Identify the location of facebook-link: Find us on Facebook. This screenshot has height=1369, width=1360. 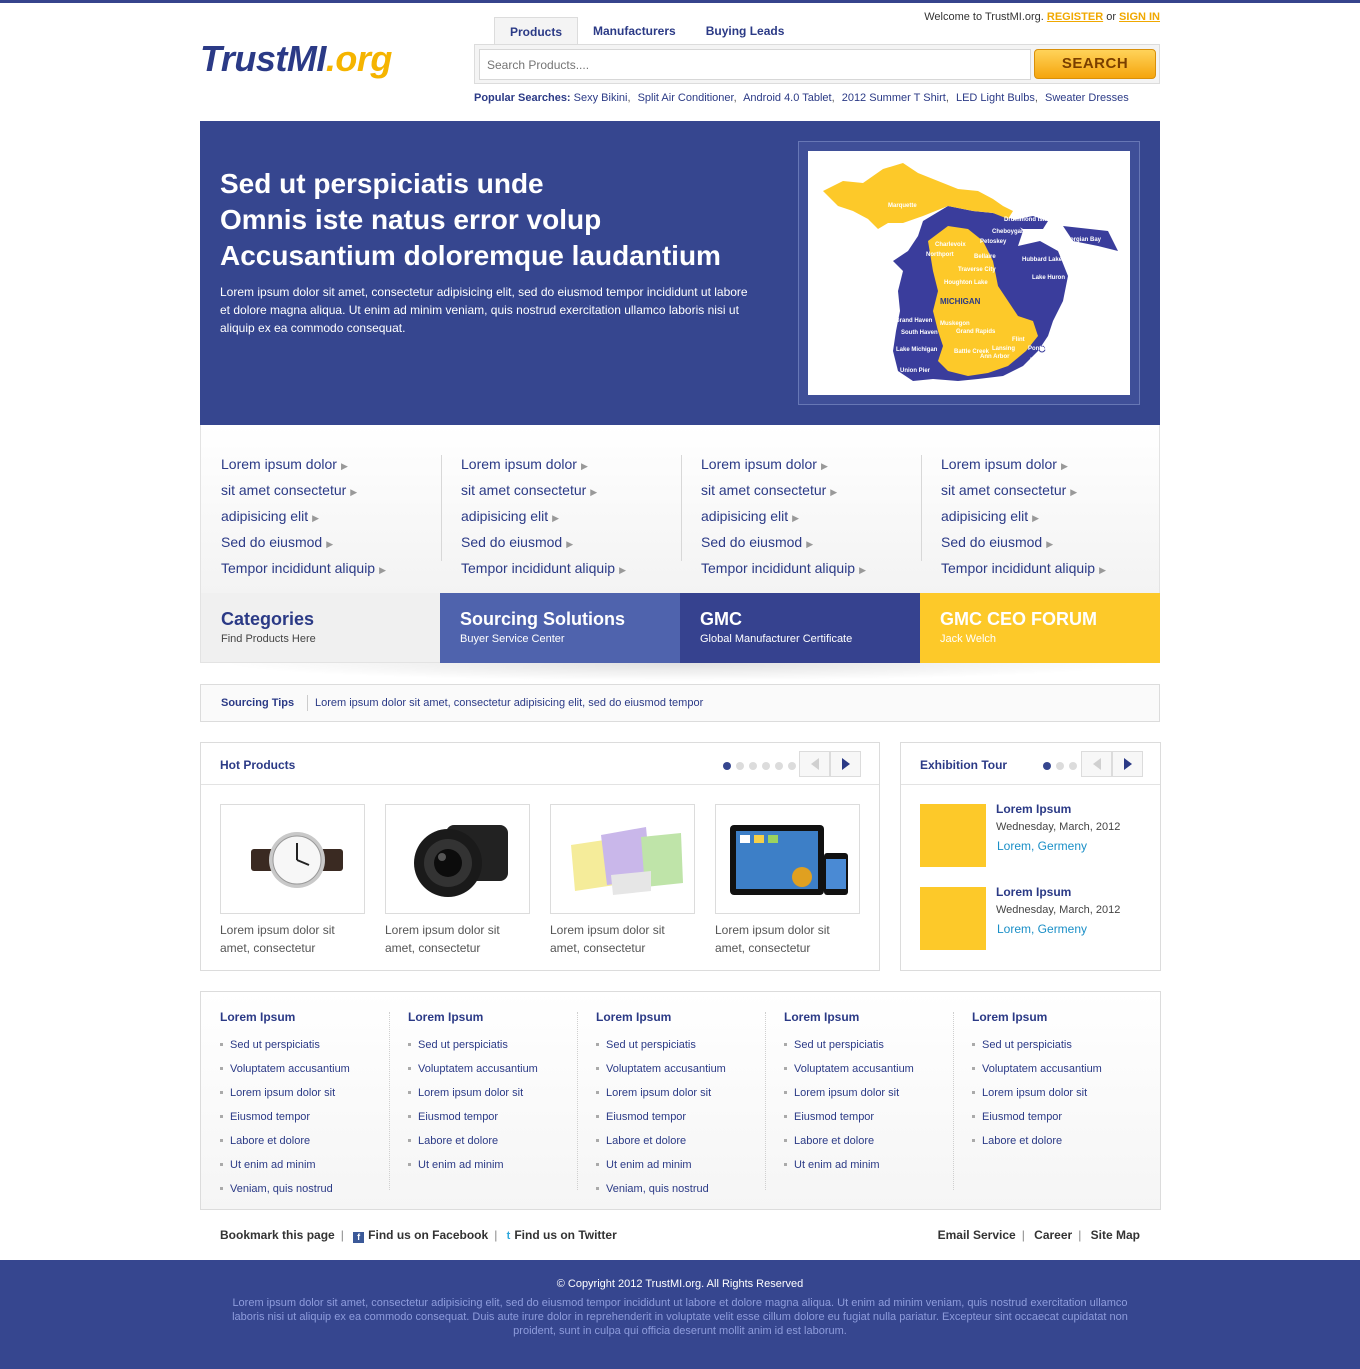
(428, 1235).